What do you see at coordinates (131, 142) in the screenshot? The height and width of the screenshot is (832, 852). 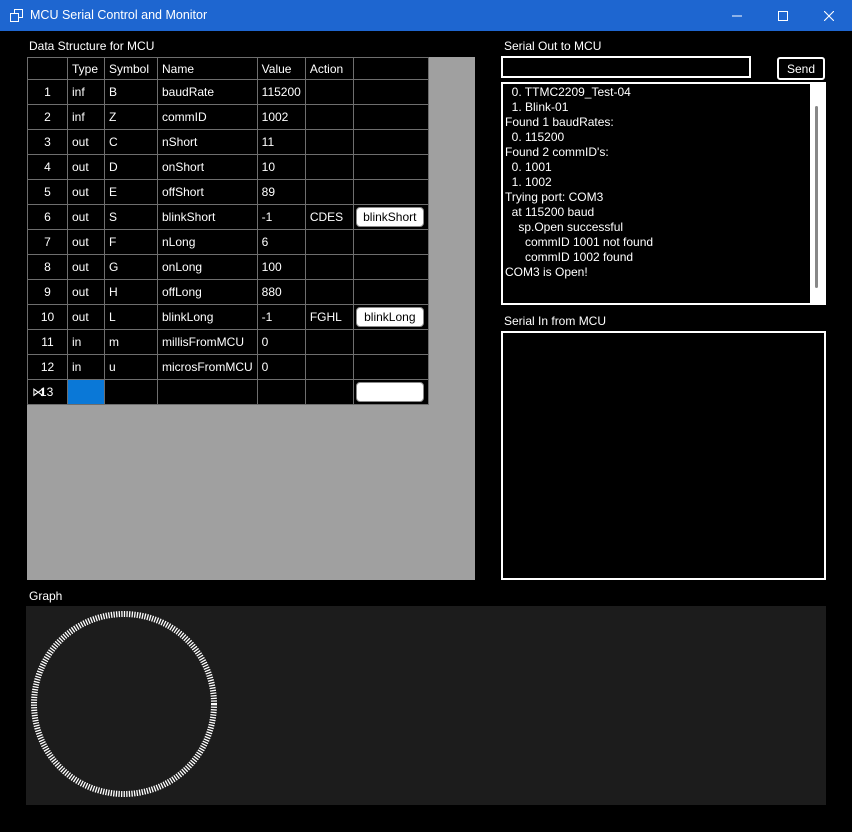 I see `cell-symbol: C` at bounding box center [131, 142].